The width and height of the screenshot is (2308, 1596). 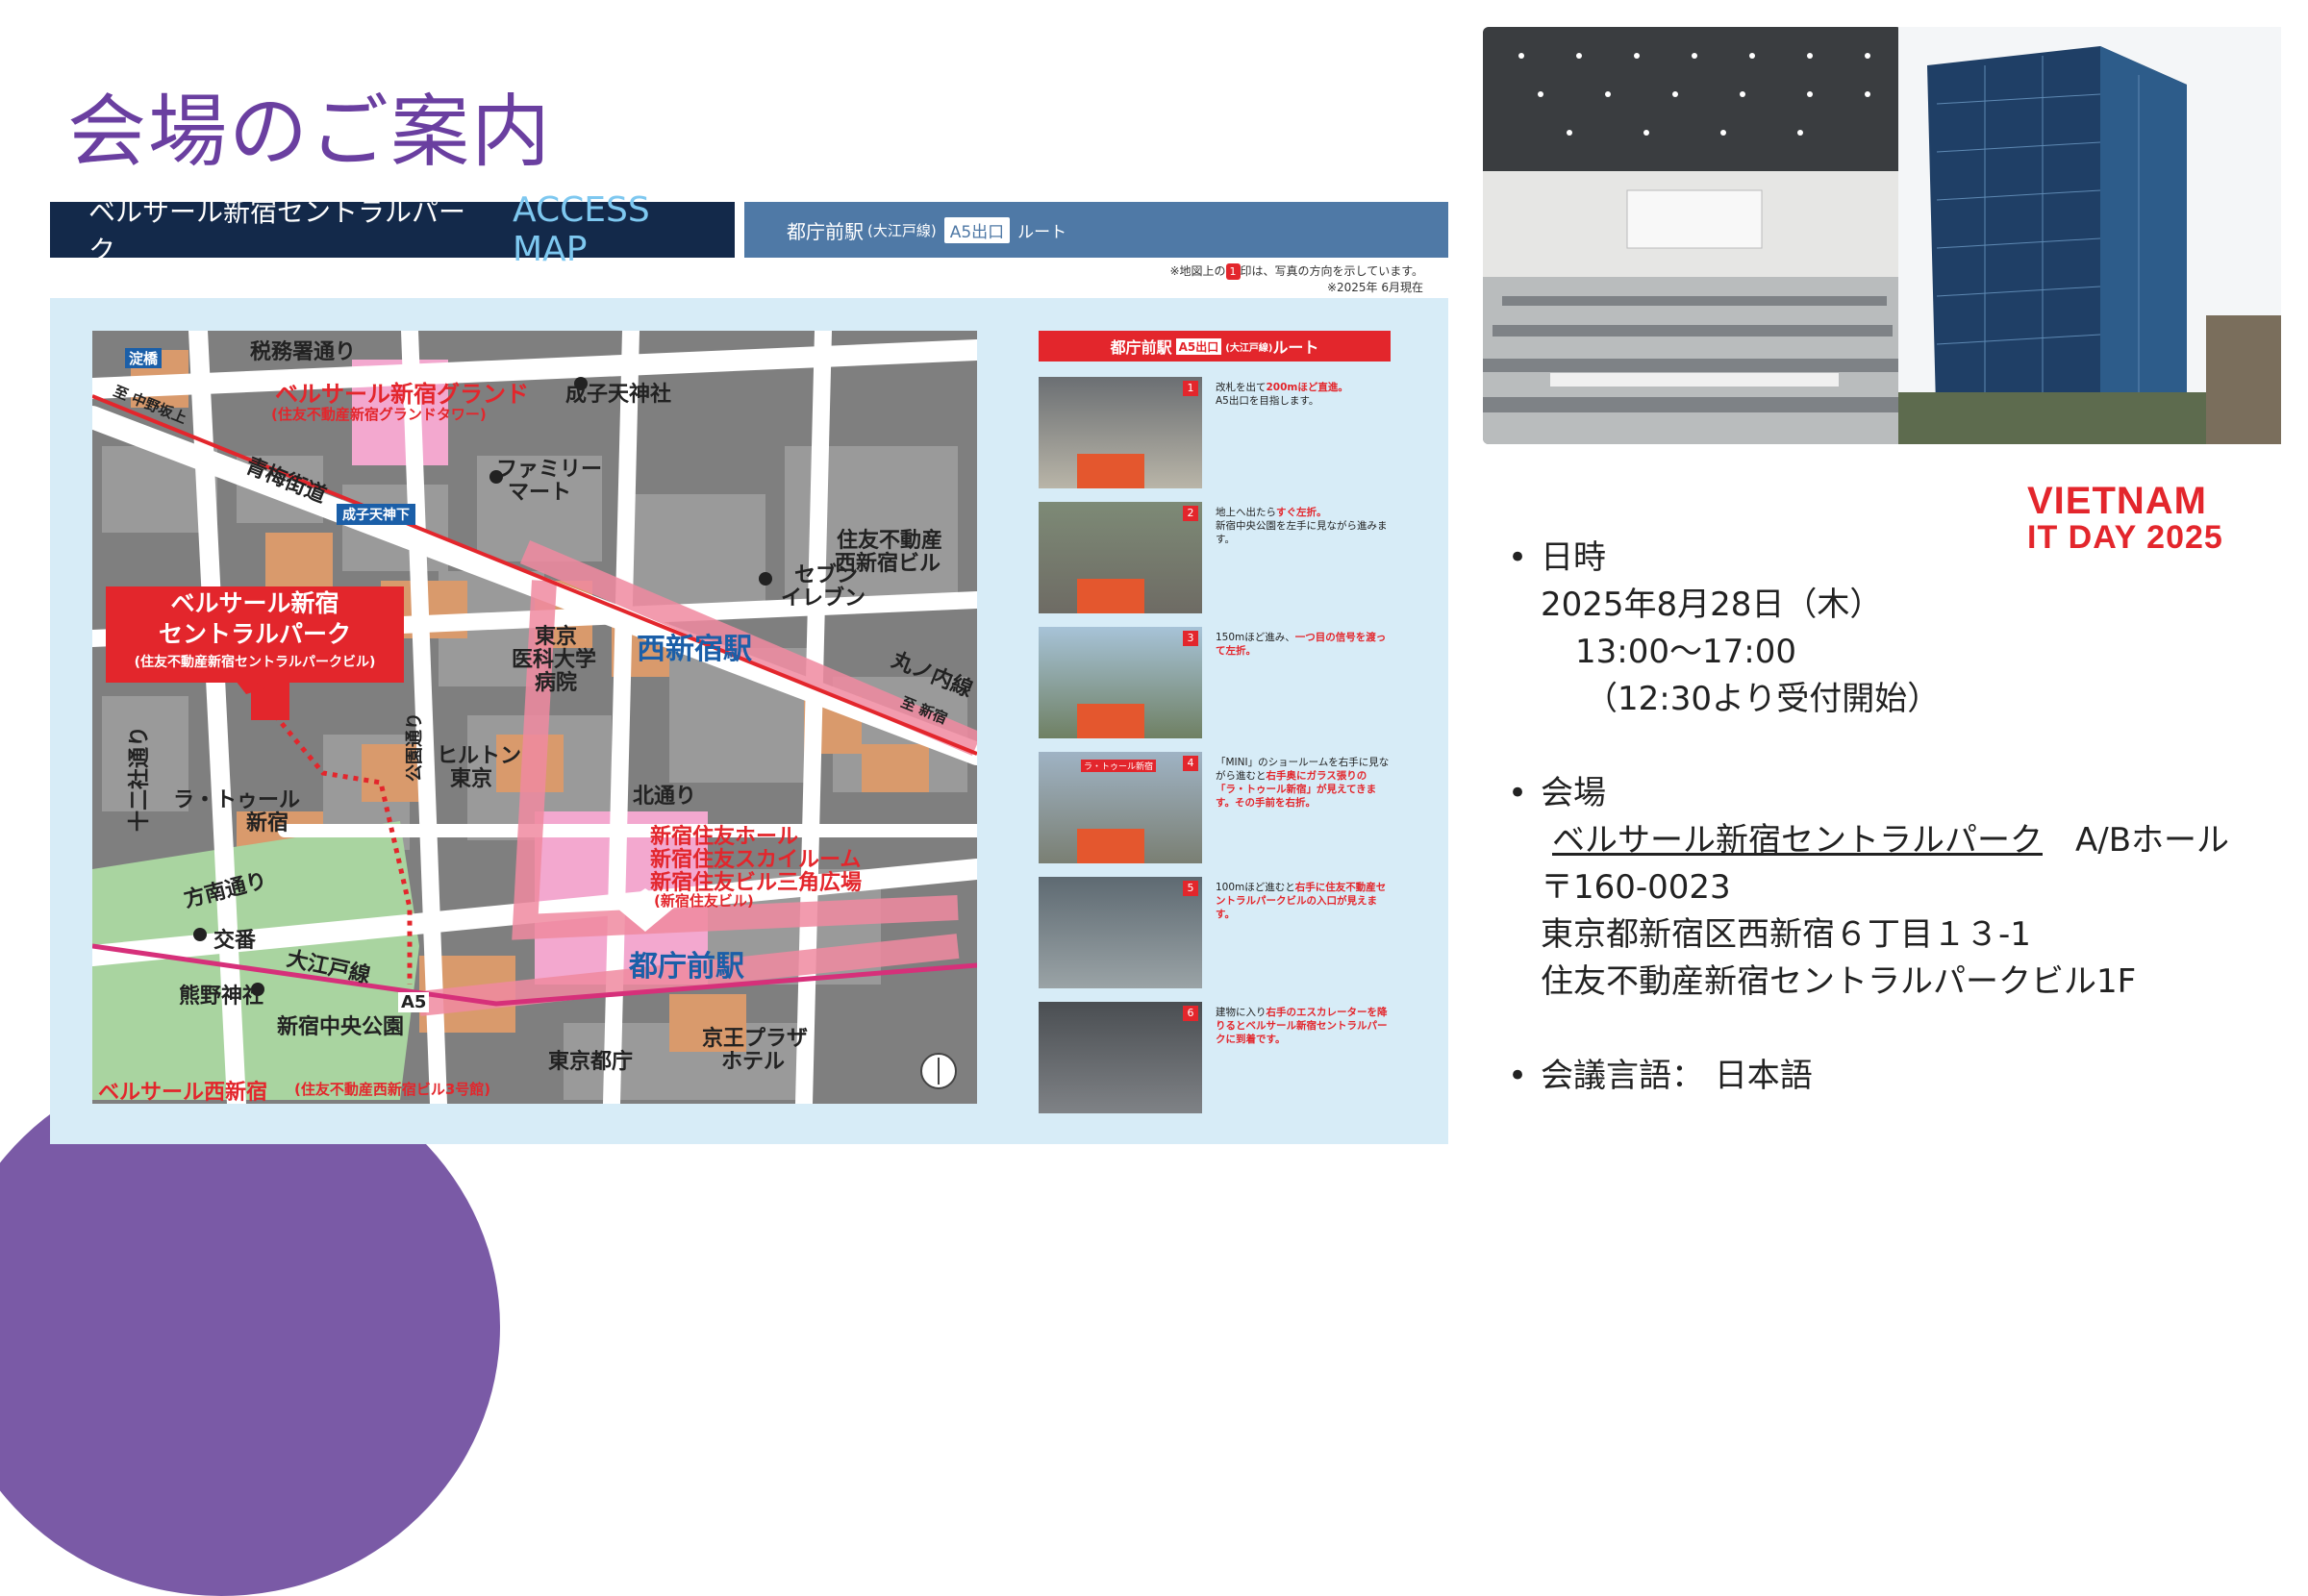 What do you see at coordinates (1375, 287) in the screenshot?
I see `note-date: ※2025年 6月現在` at bounding box center [1375, 287].